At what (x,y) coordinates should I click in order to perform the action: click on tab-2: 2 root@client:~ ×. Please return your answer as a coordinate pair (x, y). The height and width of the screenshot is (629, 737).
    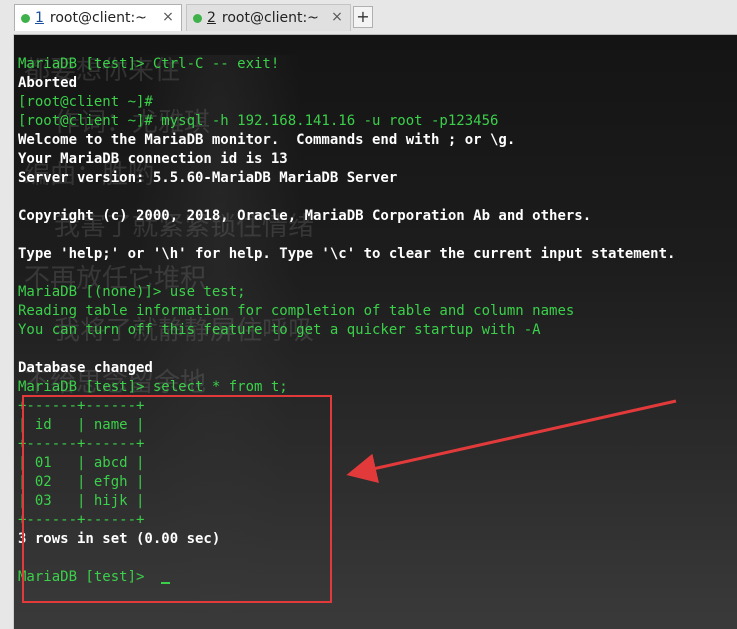
    Looking at the image, I should click on (268, 17).